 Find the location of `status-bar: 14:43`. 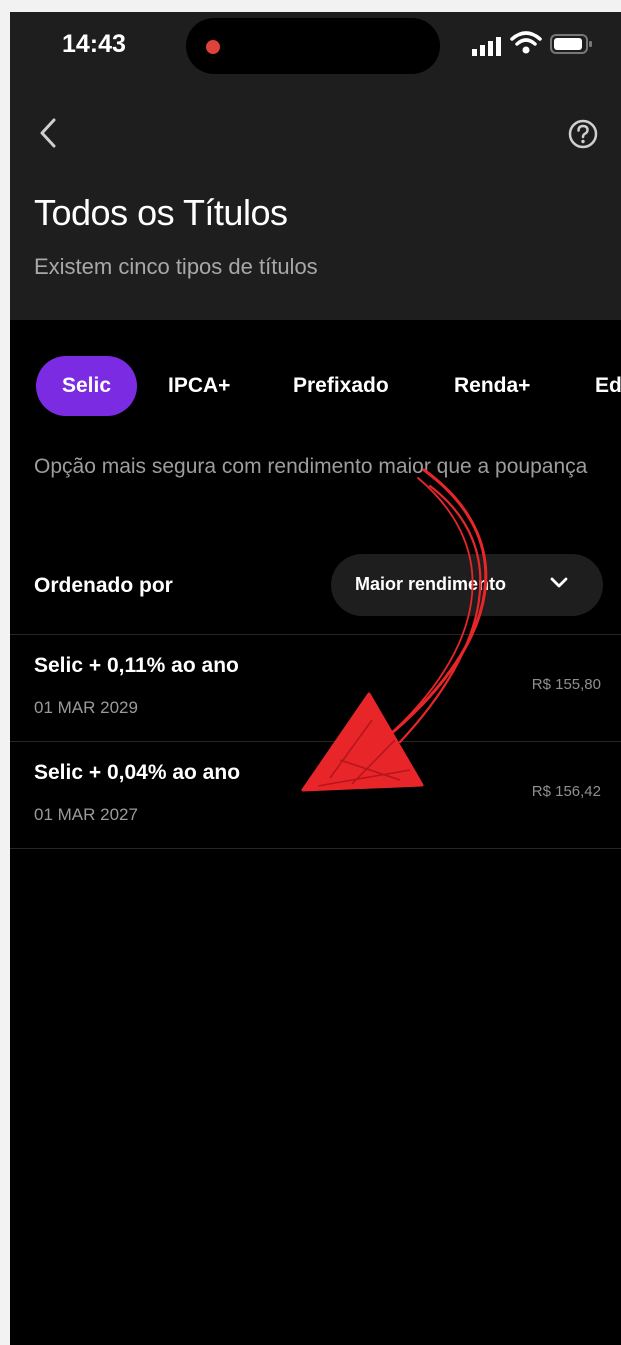

status-bar: 14:43 is located at coordinates (315, 47).